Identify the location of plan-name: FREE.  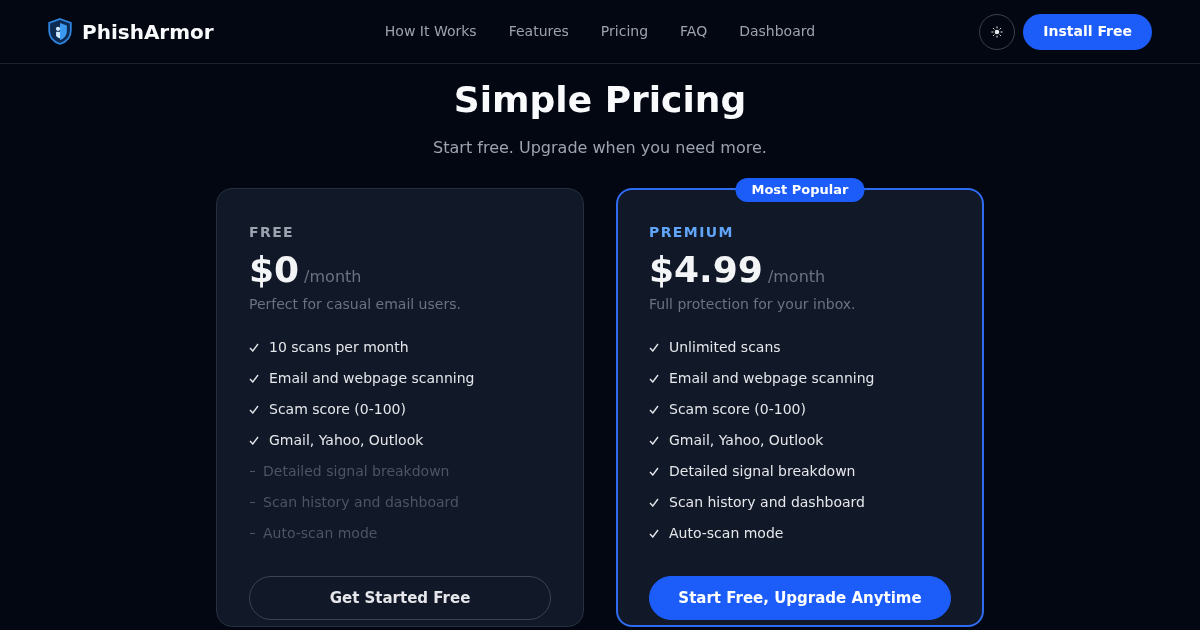
(272, 232).